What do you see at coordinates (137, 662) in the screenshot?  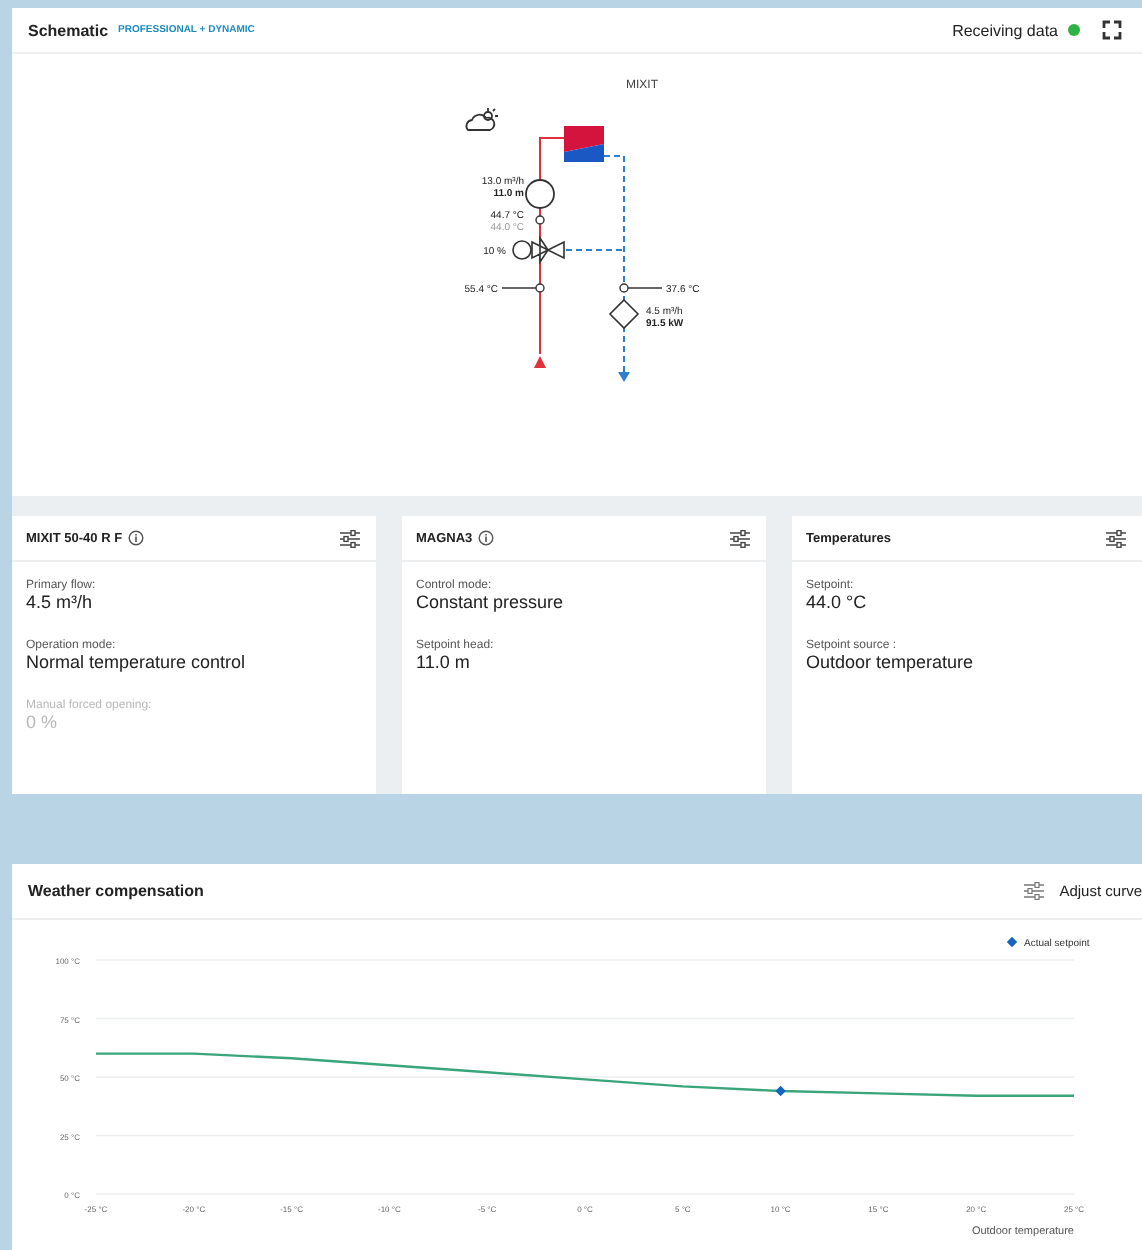 I see `field-value: Normal temperature control` at bounding box center [137, 662].